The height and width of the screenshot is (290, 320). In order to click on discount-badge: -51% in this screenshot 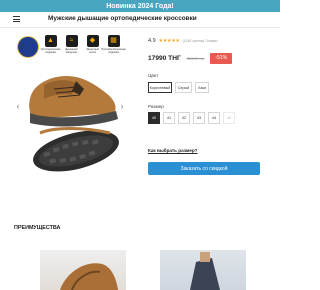, I will do `click(221, 58)`.